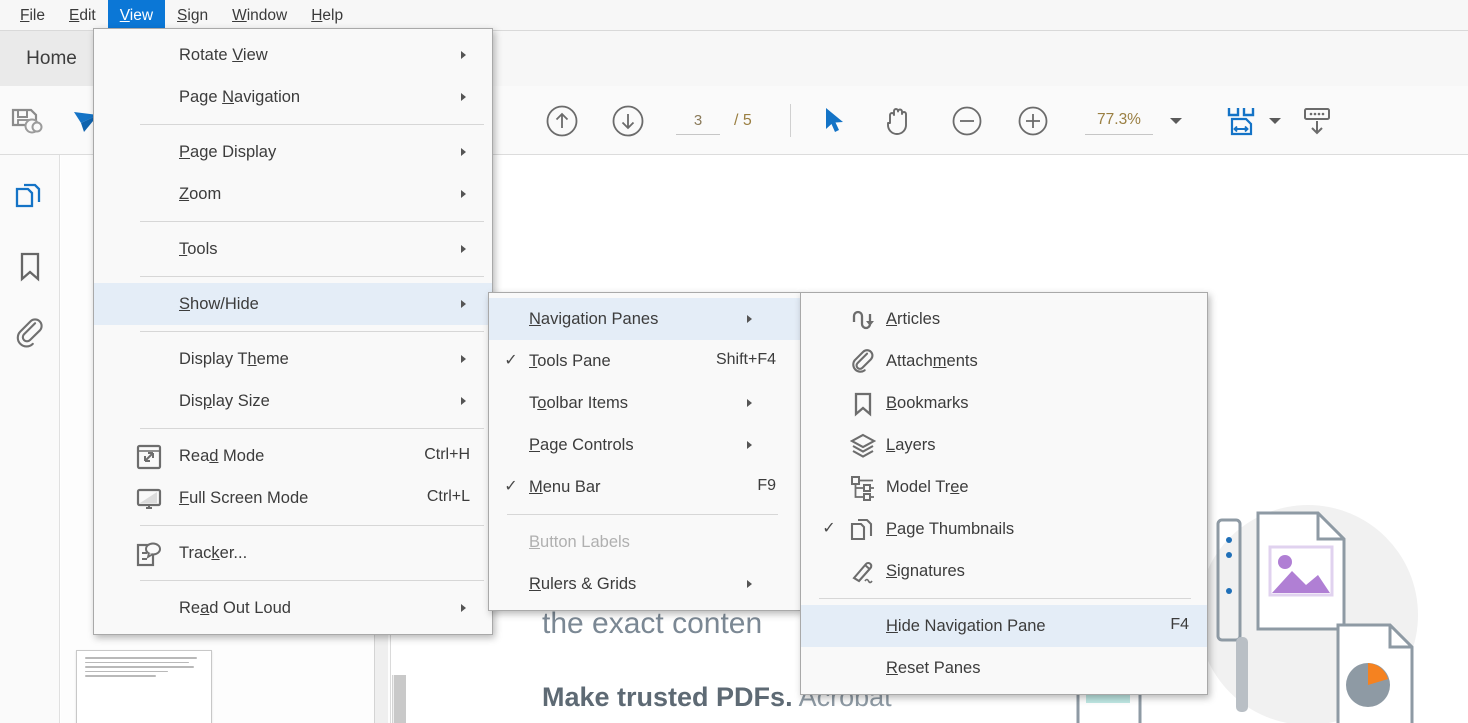 The height and width of the screenshot is (723, 1468). I want to click on model-tree-icon, so click(863, 488).